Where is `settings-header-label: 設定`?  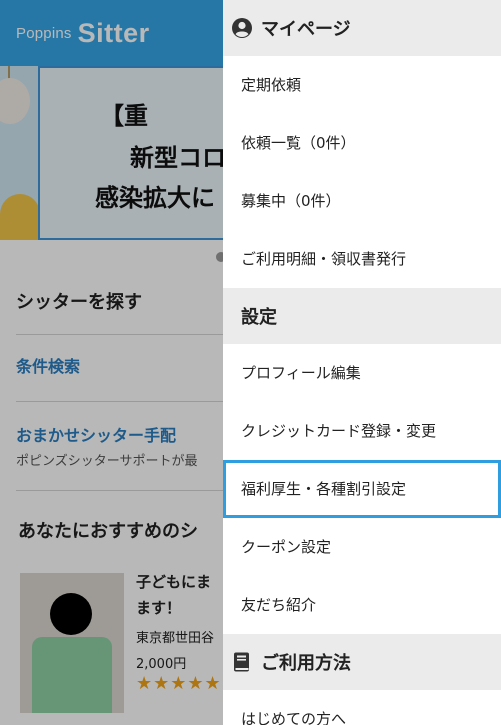
settings-header-label: 設定 is located at coordinates (259, 317).